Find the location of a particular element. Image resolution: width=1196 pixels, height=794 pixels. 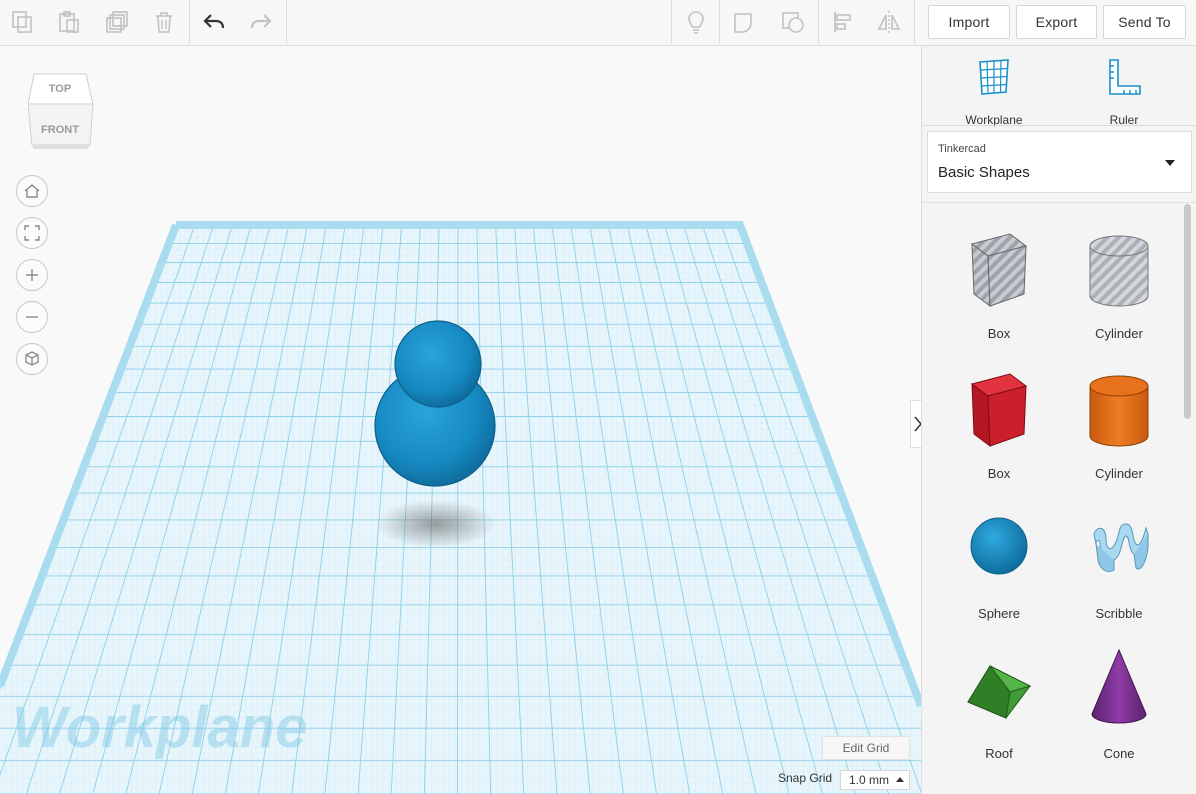

copy-icon is located at coordinates (22, 22).